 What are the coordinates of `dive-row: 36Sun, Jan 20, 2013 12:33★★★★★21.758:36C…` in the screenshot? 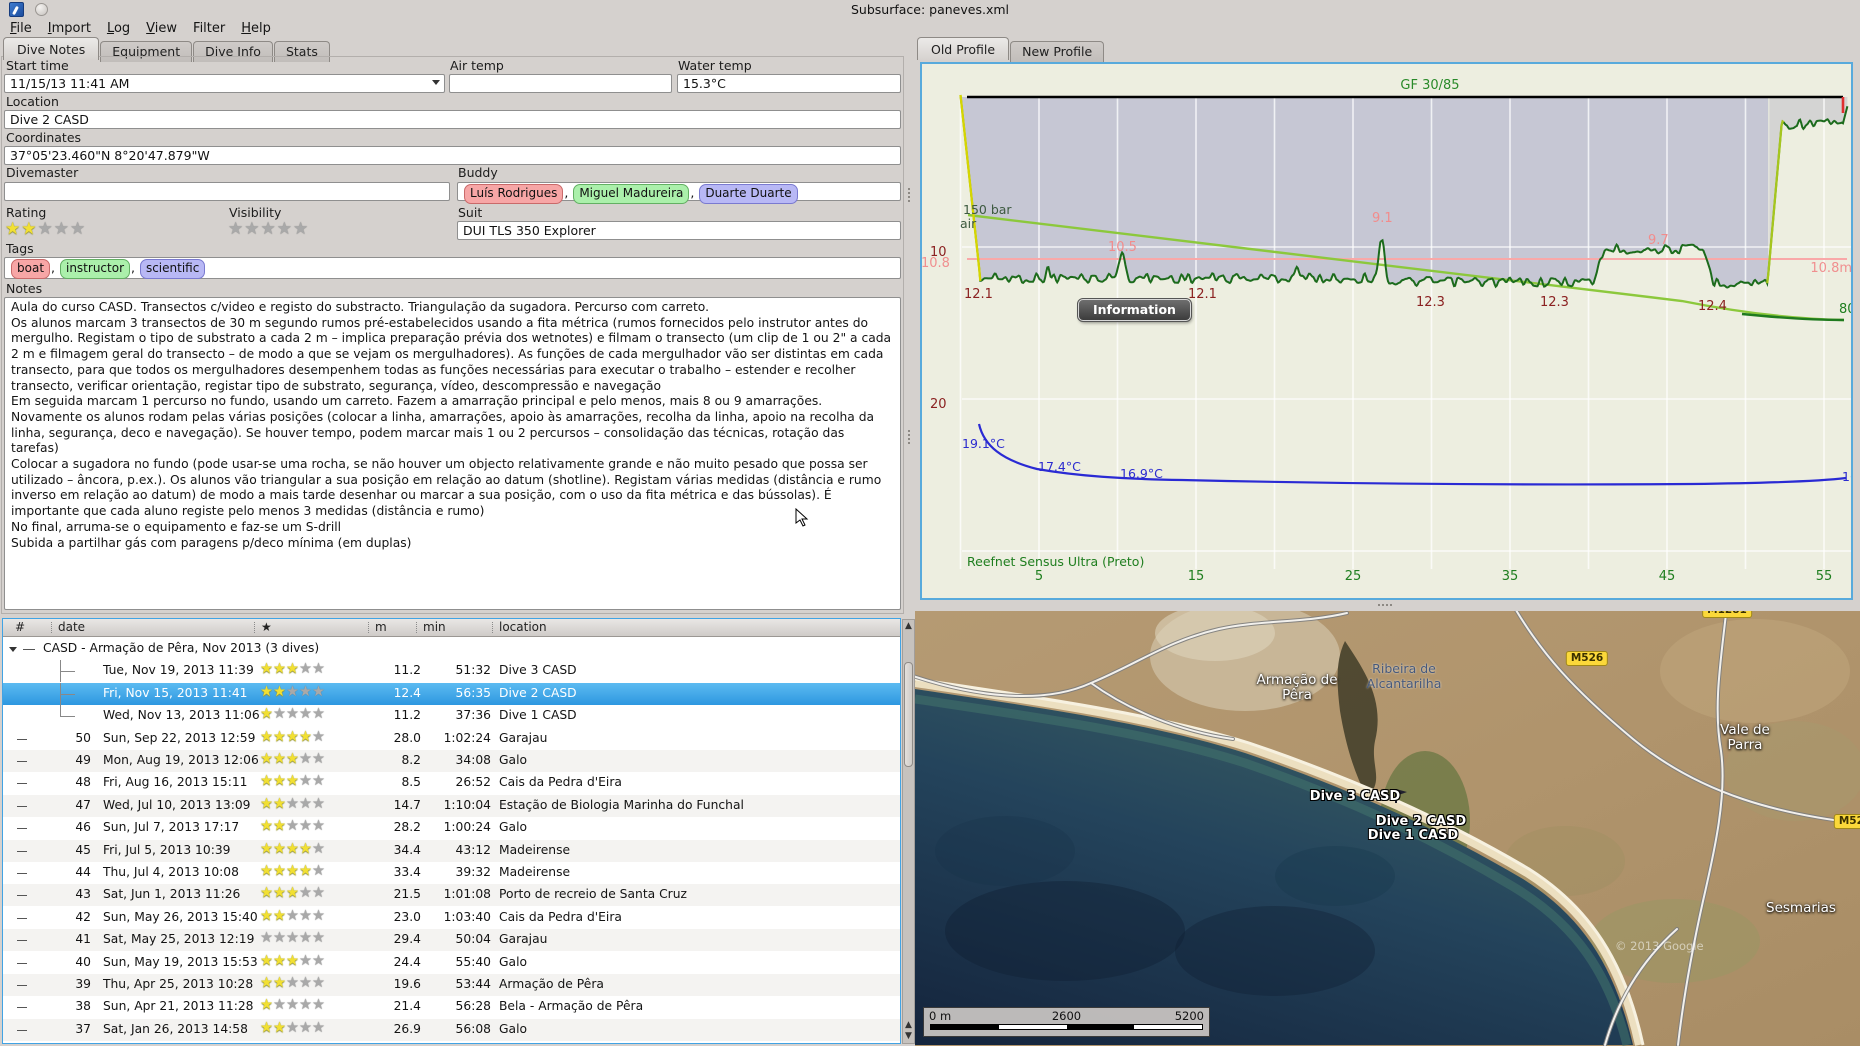 It's located at (451, 1042).